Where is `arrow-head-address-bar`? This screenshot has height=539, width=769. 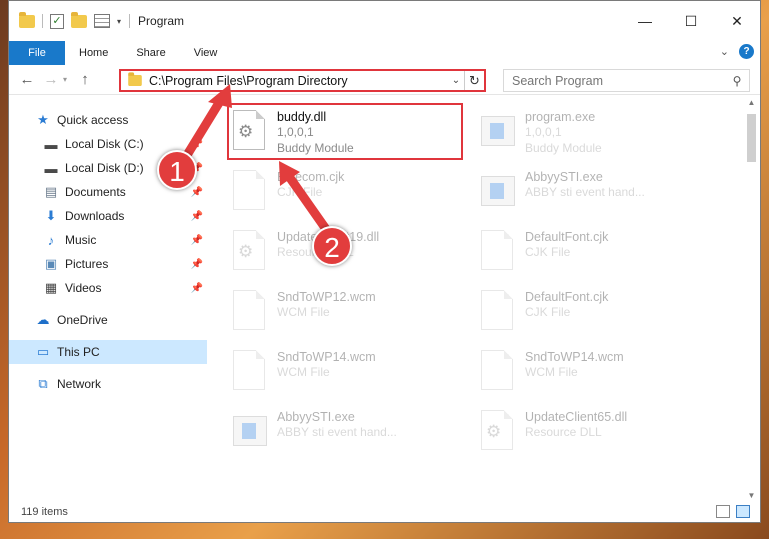 arrow-head-address-bar is located at coordinates (220, 96).